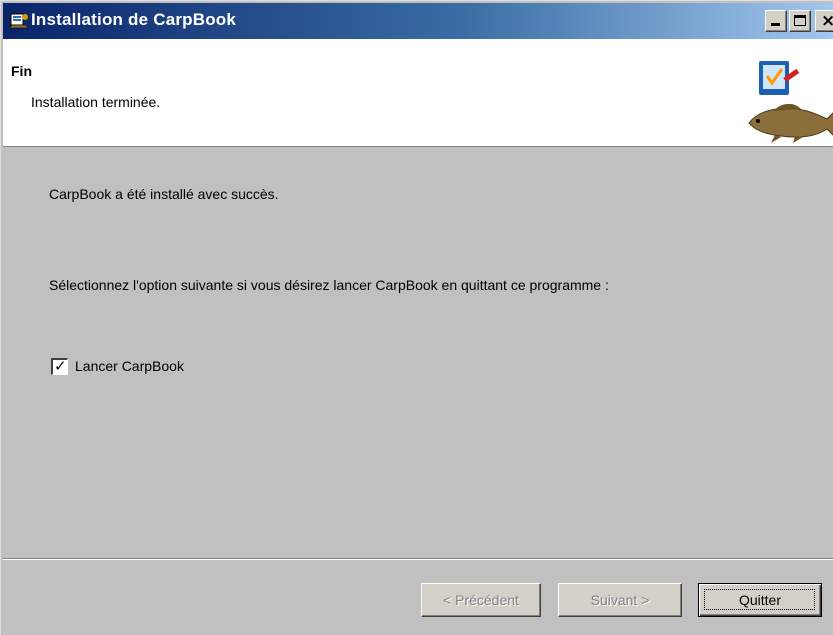 The width and height of the screenshot is (833, 635). Describe the element at coordinates (827, 21) in the screenshot. I see `close-icon: ×` at that location.